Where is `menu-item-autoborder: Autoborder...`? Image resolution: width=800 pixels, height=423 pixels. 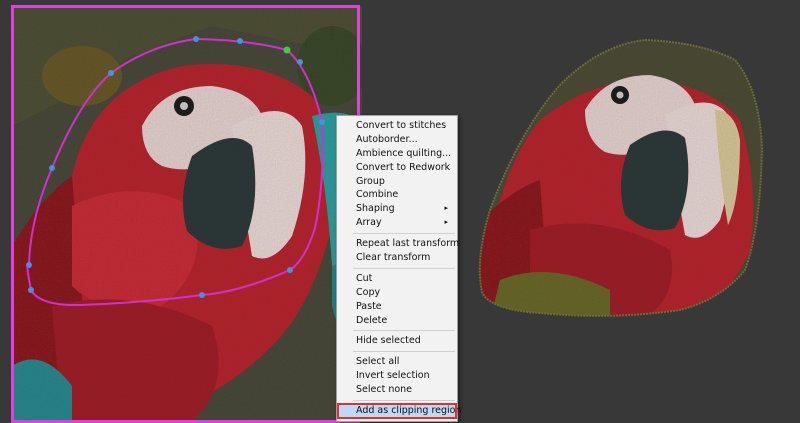
menu-item-autoborder: Autoborder... is located at coordinates (397, 140).